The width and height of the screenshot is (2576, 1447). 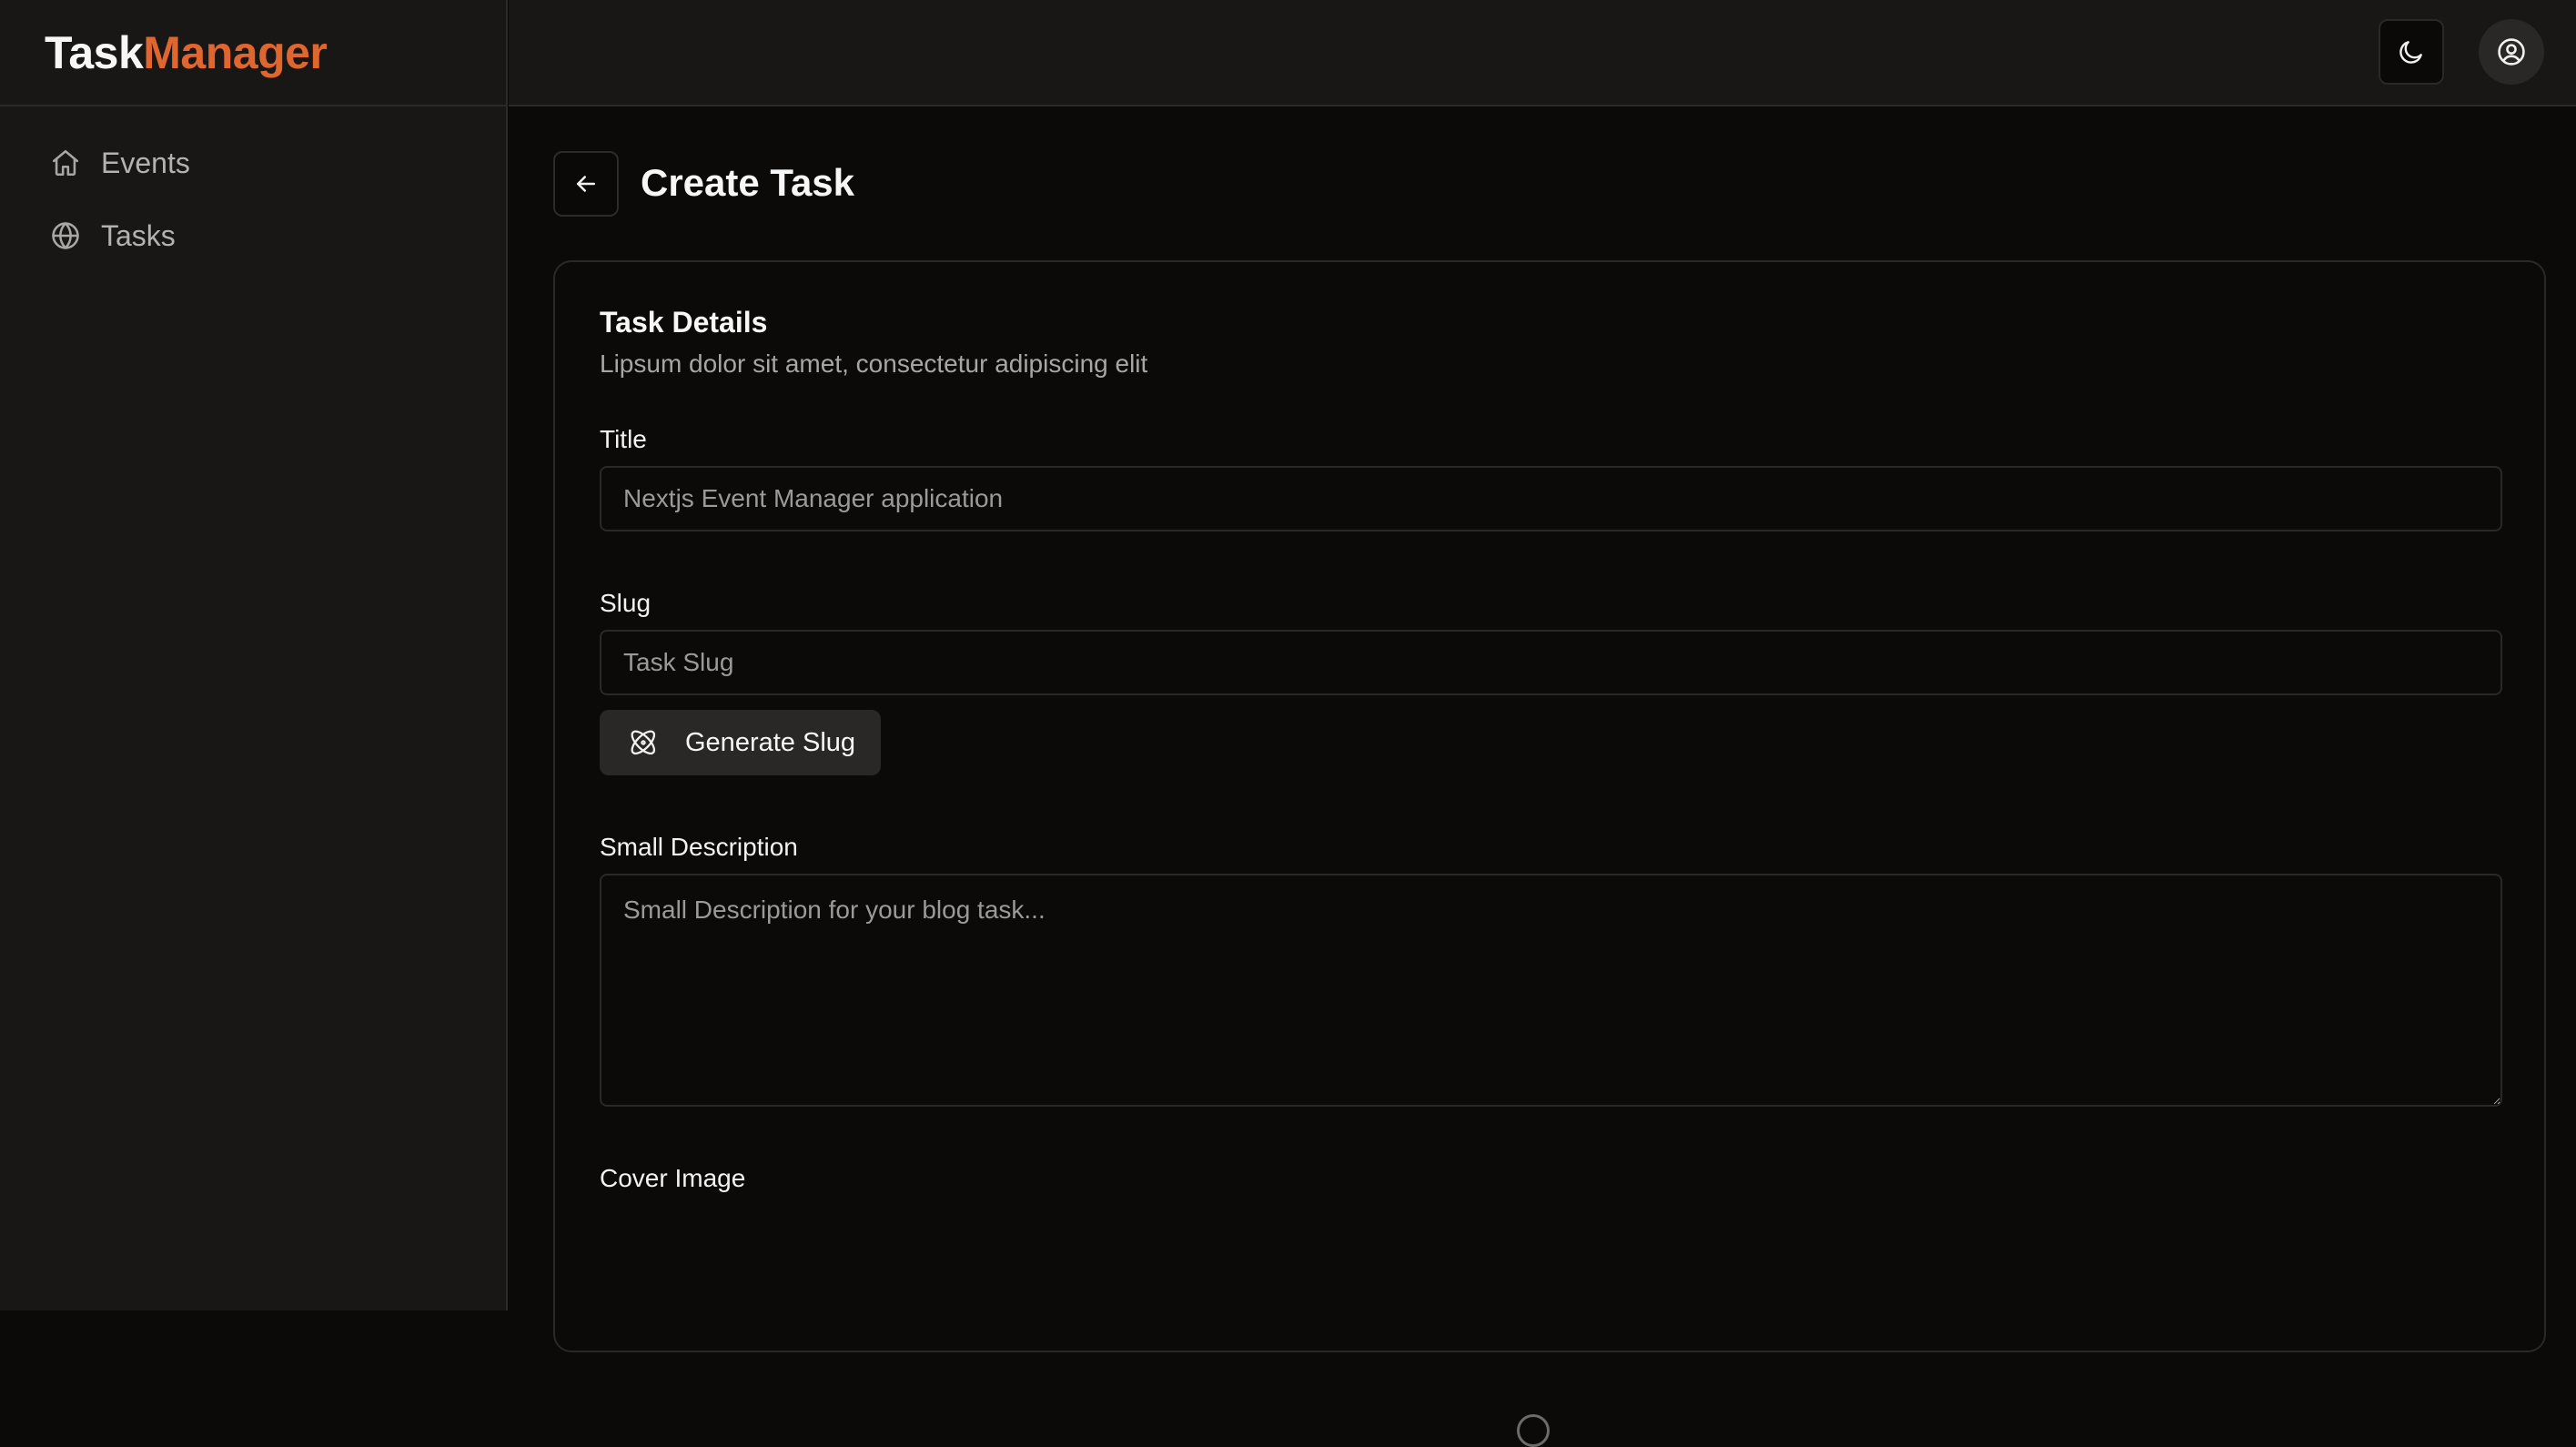 I want to click on brand-logo: Task Manager, so click(x=253, y=53).